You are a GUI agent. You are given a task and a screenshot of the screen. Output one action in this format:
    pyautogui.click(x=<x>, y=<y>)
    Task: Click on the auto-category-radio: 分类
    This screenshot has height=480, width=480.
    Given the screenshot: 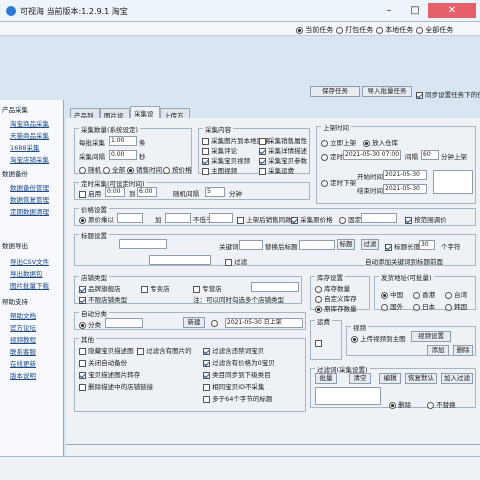 What is the action you would take?
    pyautogui.click(x=90, y=324)
    